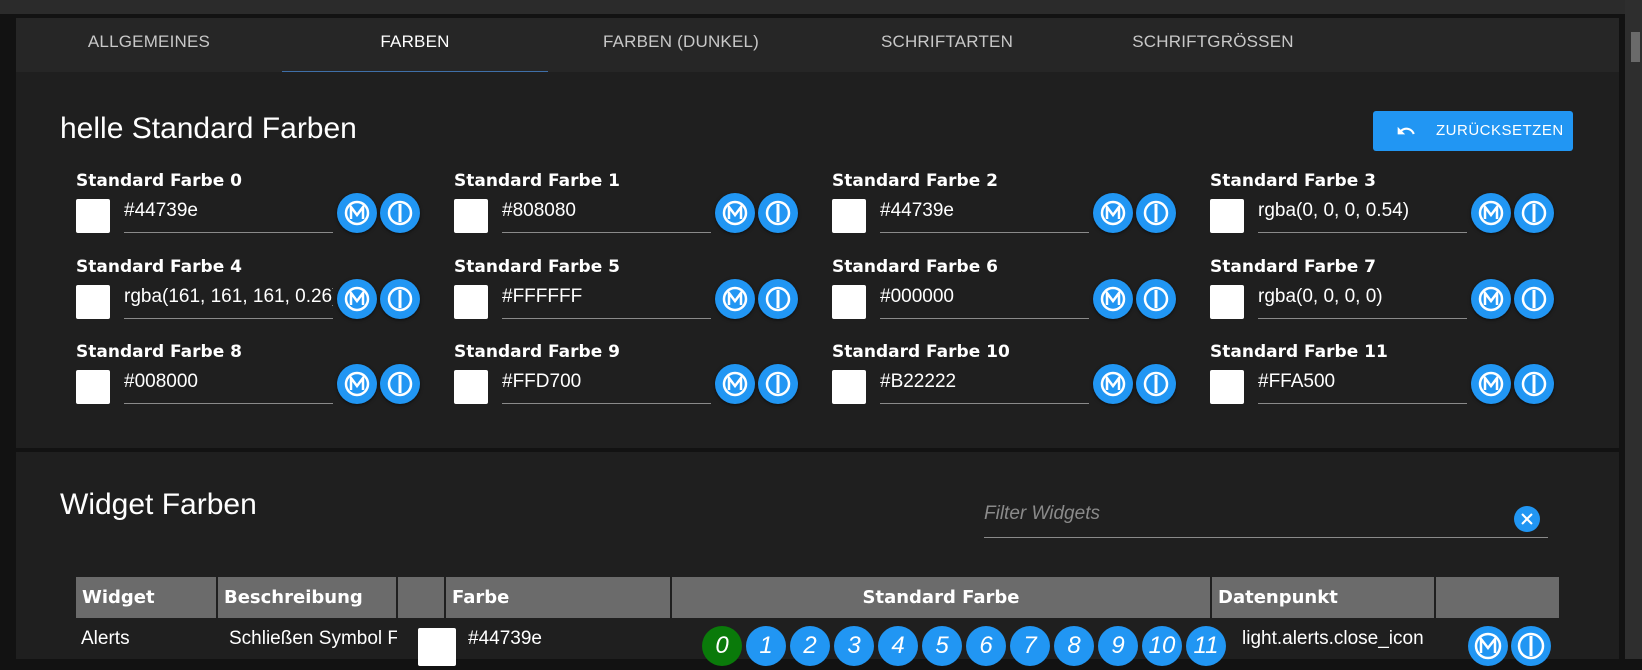 The image size is (1642, 670). I want to click on reset-button: ZURÜCKSETZEN, so click(1473, 131).